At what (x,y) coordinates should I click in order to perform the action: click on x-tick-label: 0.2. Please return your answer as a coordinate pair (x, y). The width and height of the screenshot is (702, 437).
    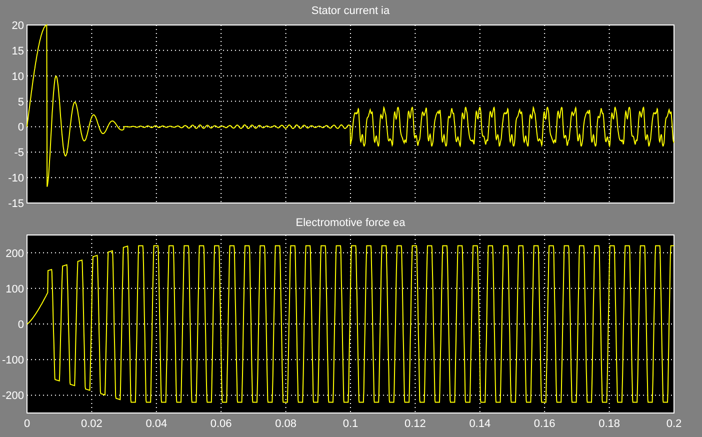
    Looking at the image, I should click on (674, 424).